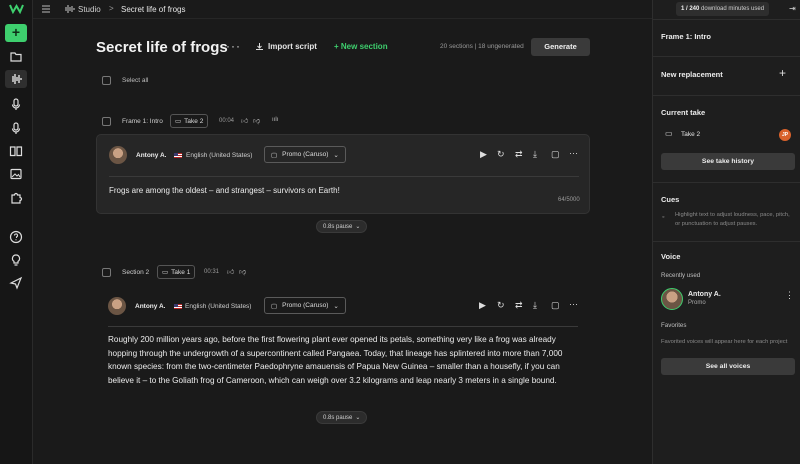  What do you see at coordinates (704, 294) in the screenshot?
I see `voice-name: Antony A.` at bounding box center [704, 294].